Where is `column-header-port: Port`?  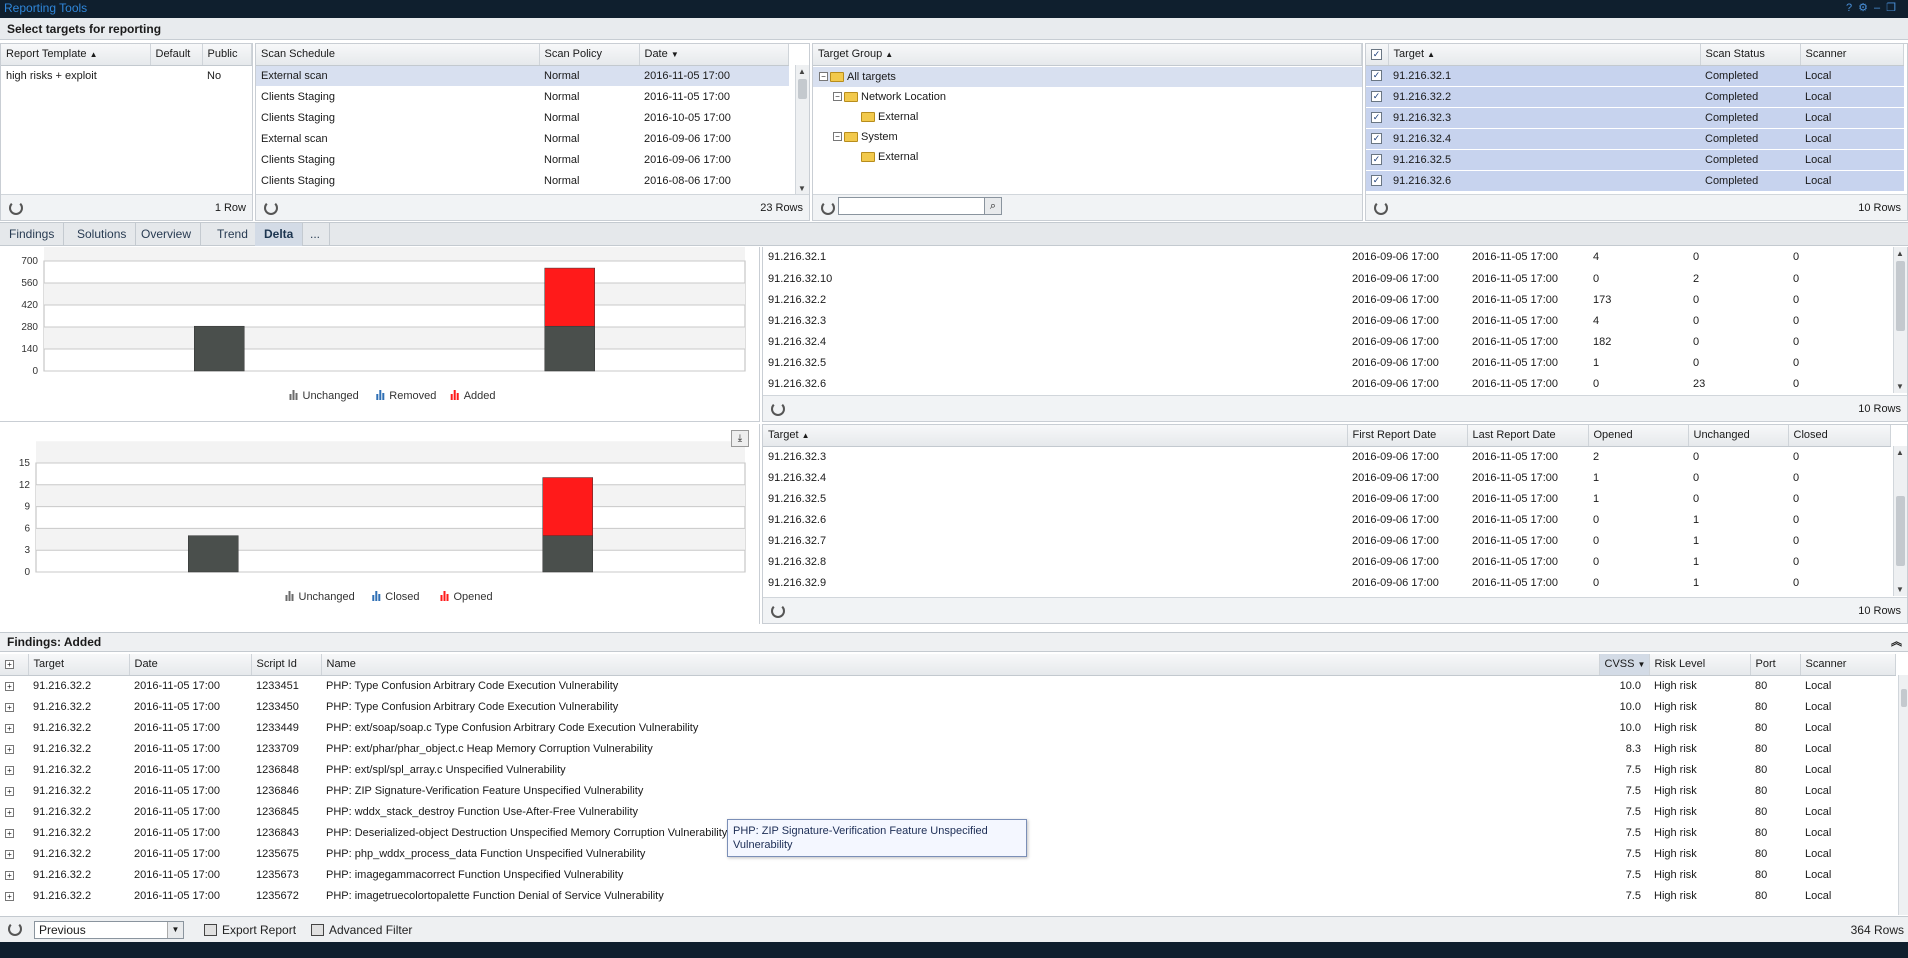 column-header-port: Port is located at coordinates (1775, 665).